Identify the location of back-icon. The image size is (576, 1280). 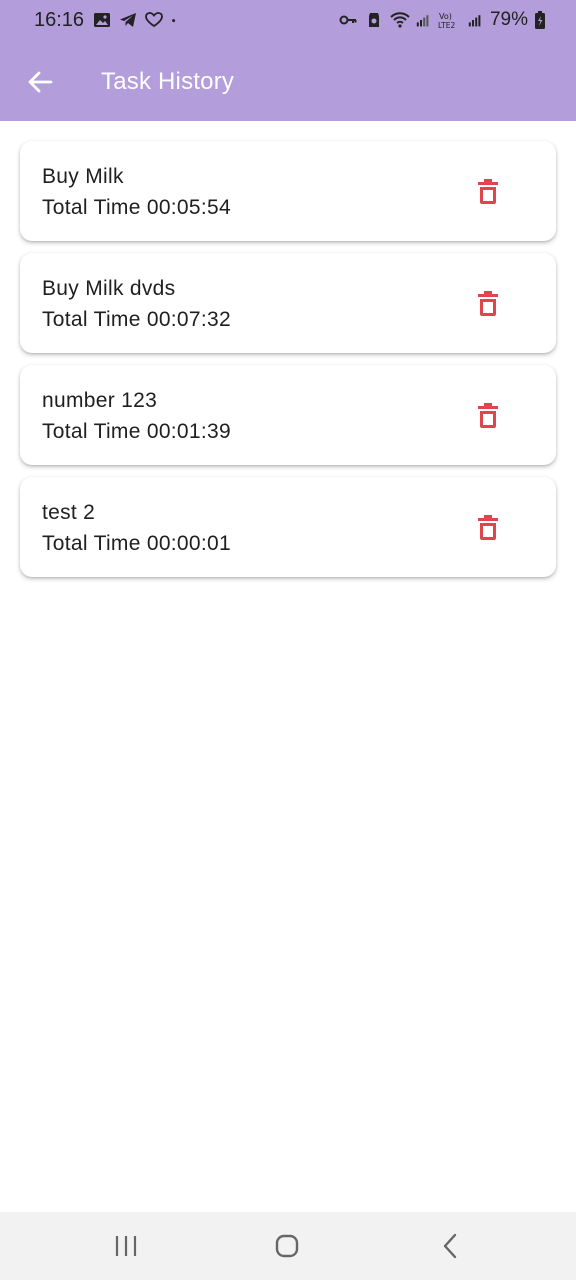
(450, 1246).